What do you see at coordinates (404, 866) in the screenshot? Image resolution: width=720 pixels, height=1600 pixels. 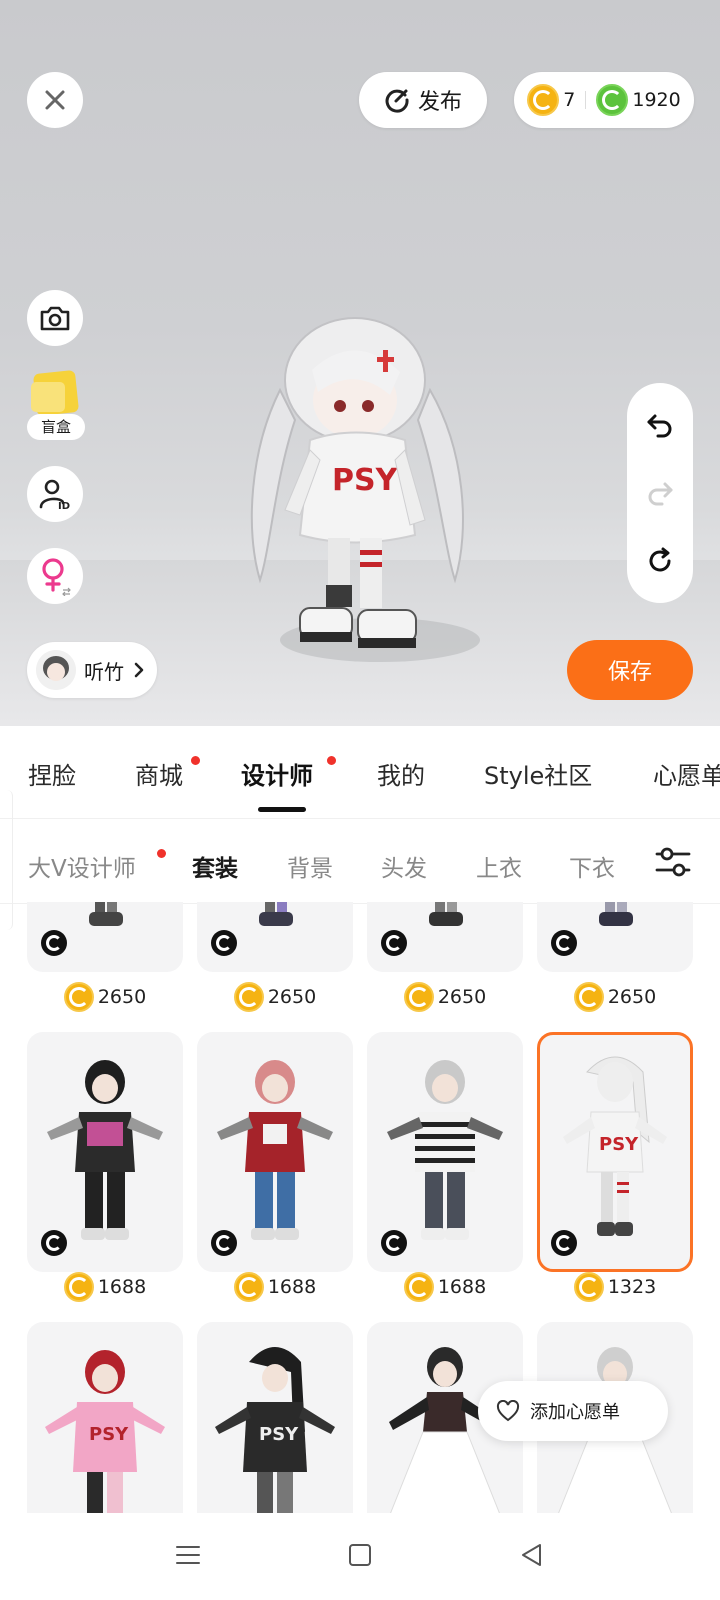 I see `subtab-hair: 头发` at bounding box center [404, 866].